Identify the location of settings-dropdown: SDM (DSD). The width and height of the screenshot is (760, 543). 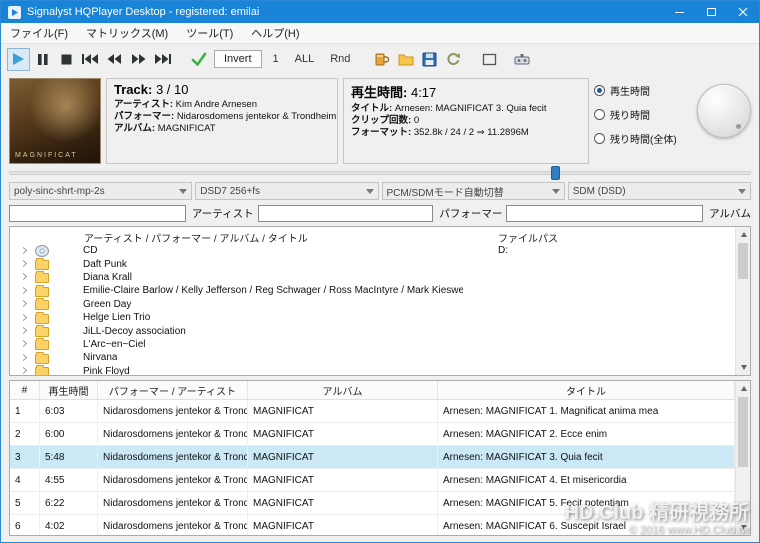
(659, 191).